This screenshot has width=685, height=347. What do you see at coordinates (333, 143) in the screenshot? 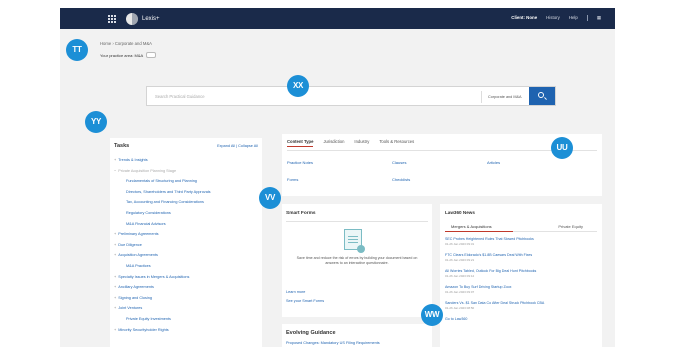
I see `tab-jurisdiction: Jurisdiction` at bounding box center [333, 143].